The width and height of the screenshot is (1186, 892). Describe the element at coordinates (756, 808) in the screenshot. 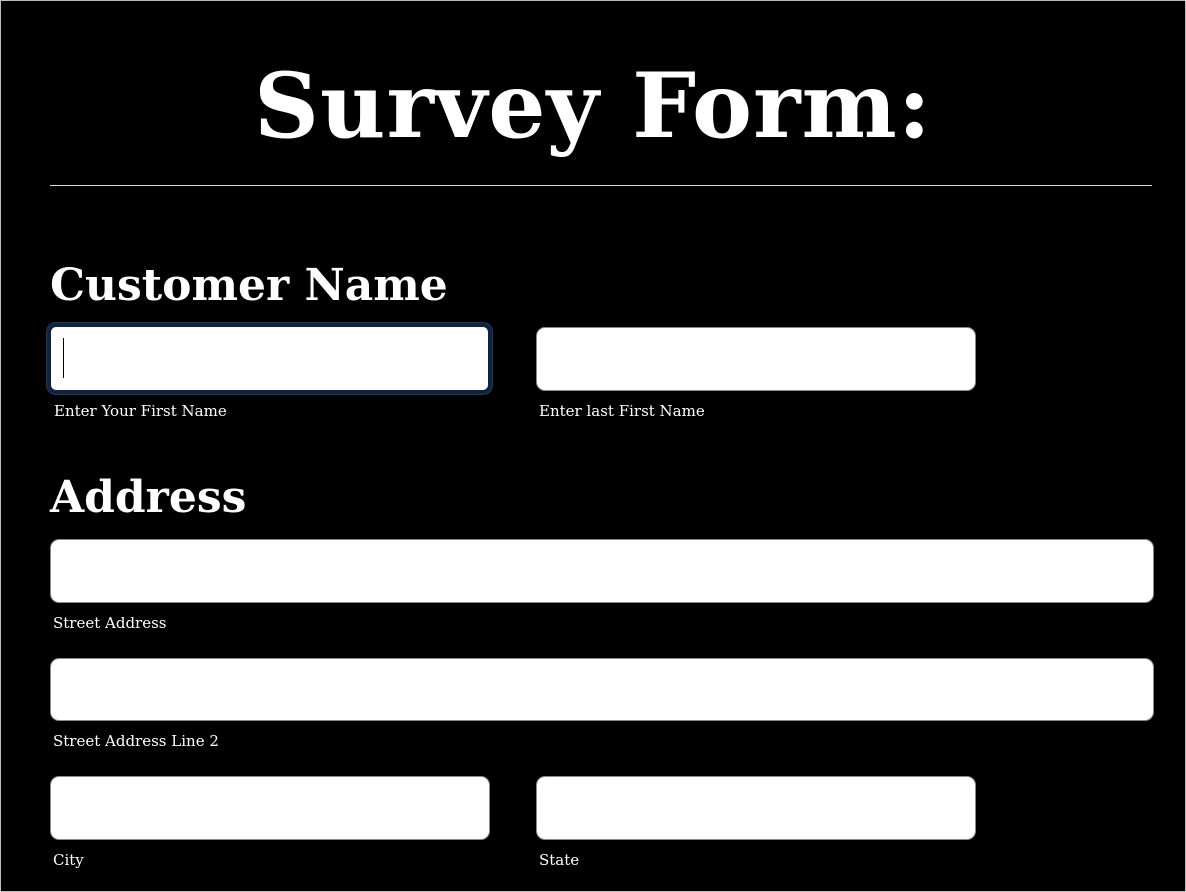

I see `state-input` at that location.